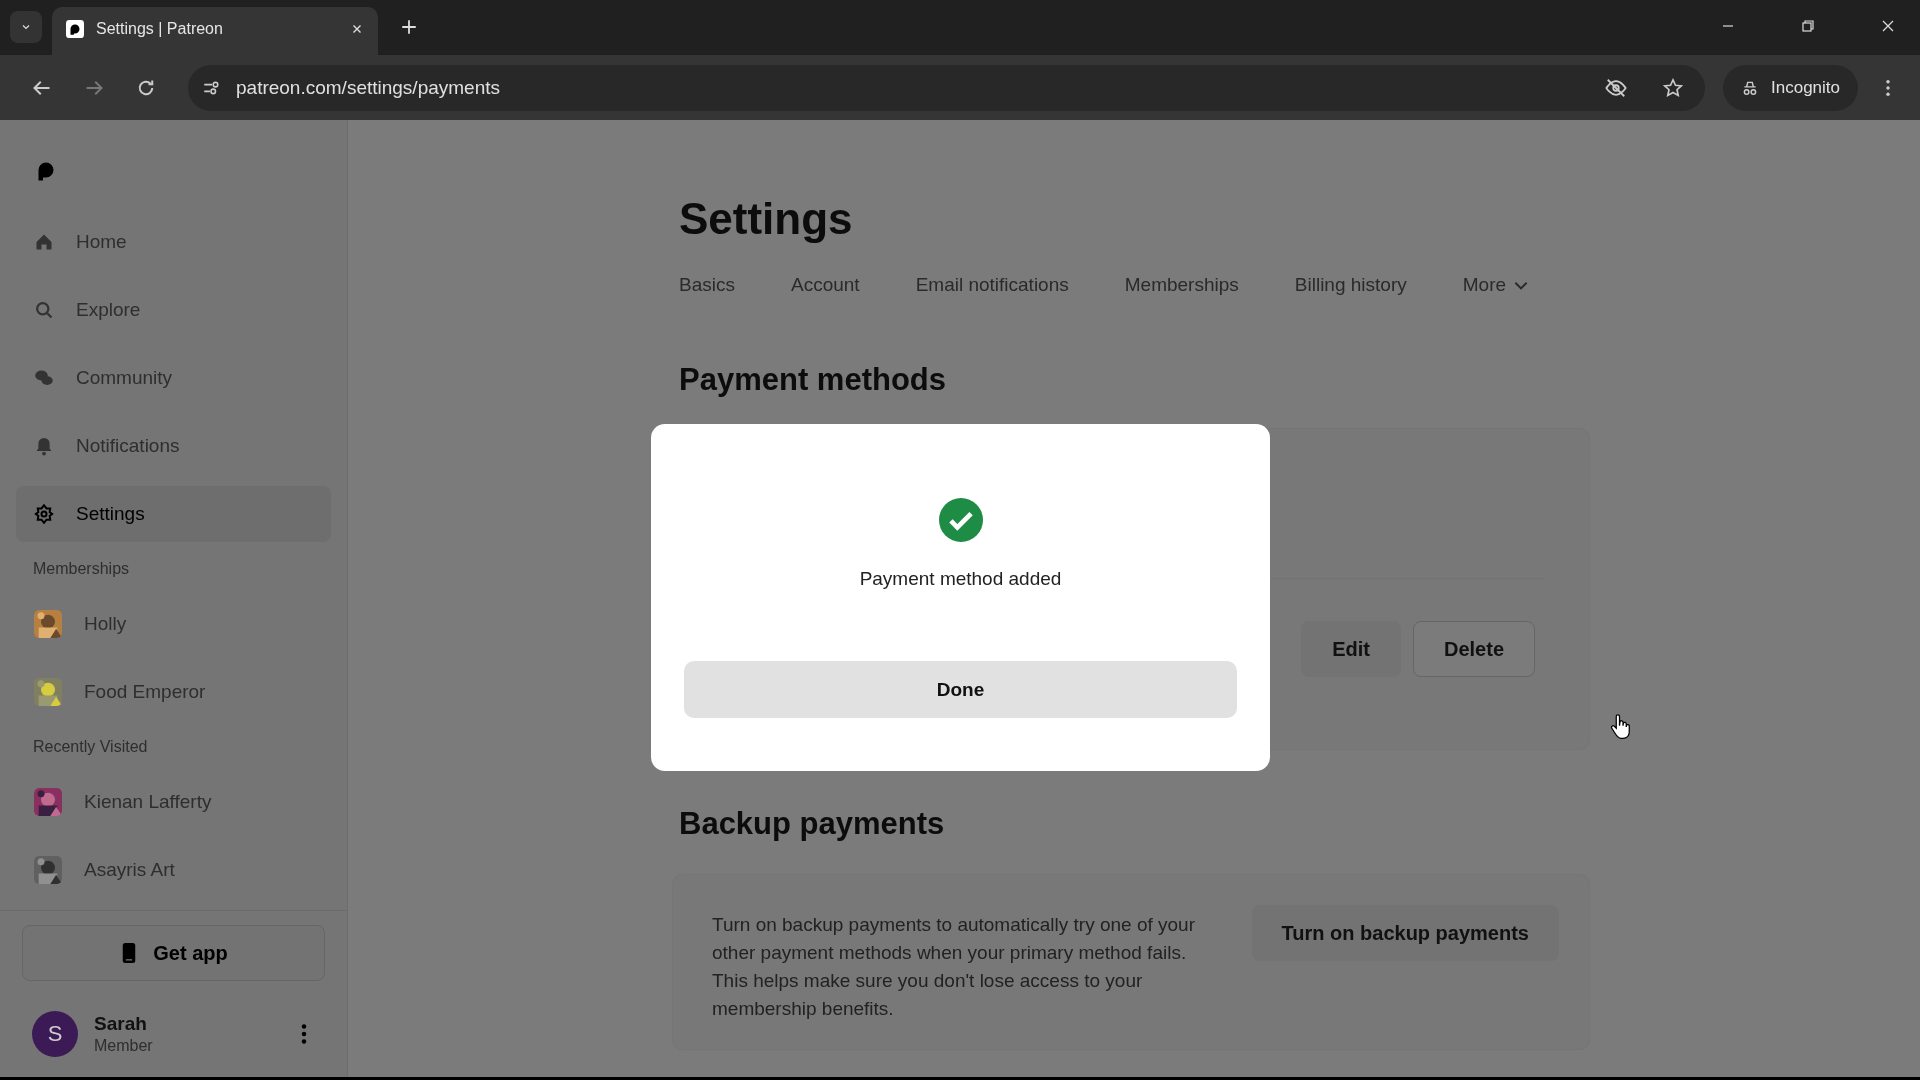  I want to click on user-role: Member, so click(123, 1046).